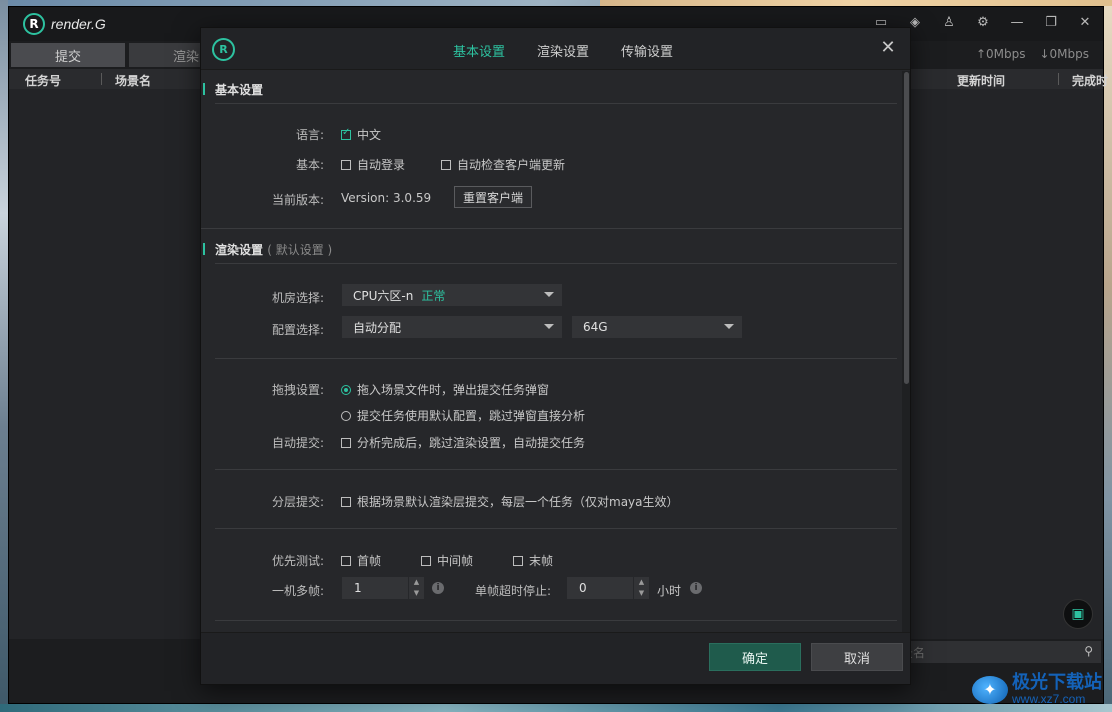  I want to click on auto-update-option: 自动检查客户端更新, so click(503, 164).